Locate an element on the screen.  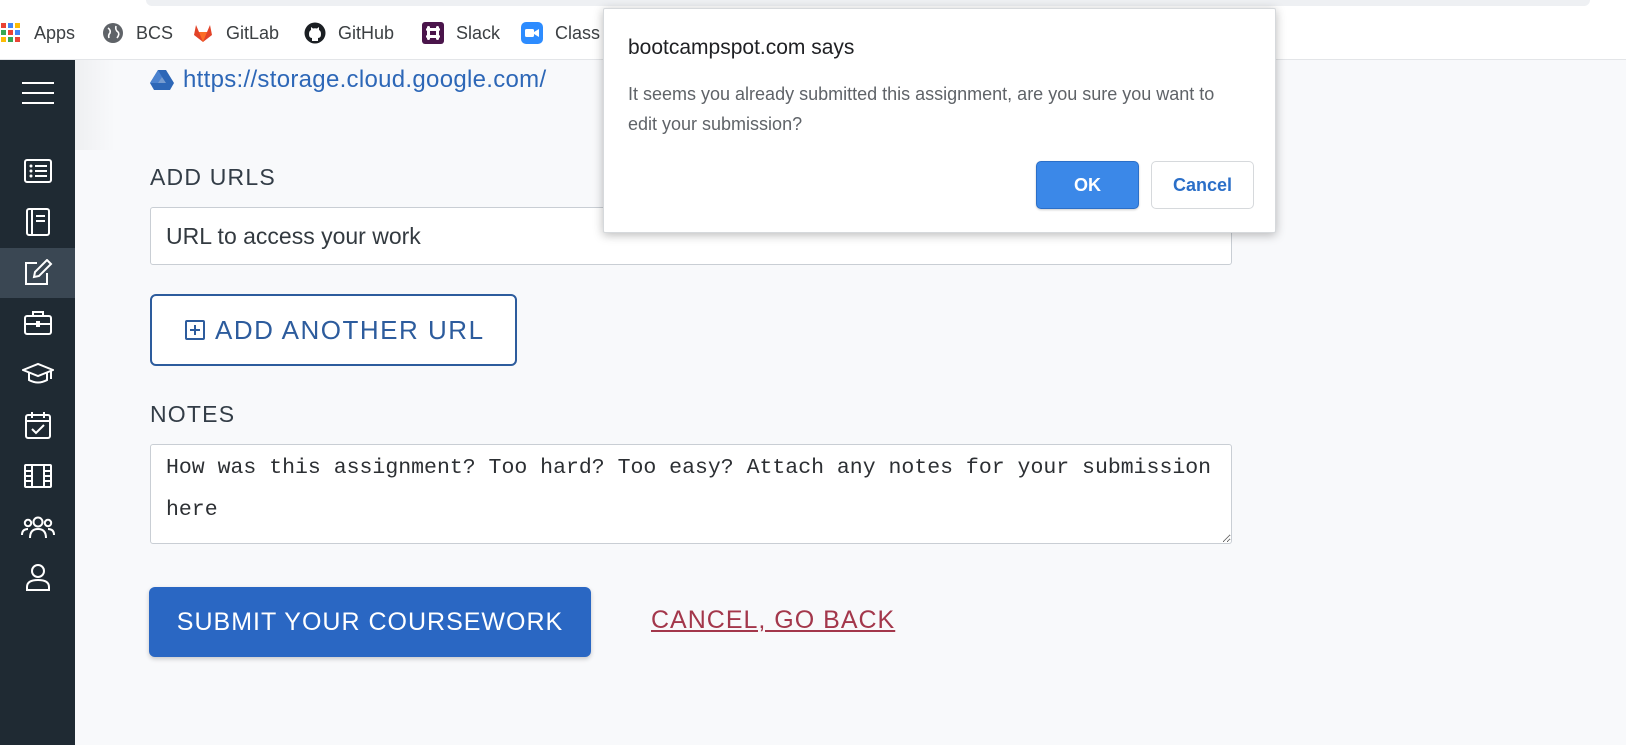
plus-square-icon is located at coordinates (195, 330).